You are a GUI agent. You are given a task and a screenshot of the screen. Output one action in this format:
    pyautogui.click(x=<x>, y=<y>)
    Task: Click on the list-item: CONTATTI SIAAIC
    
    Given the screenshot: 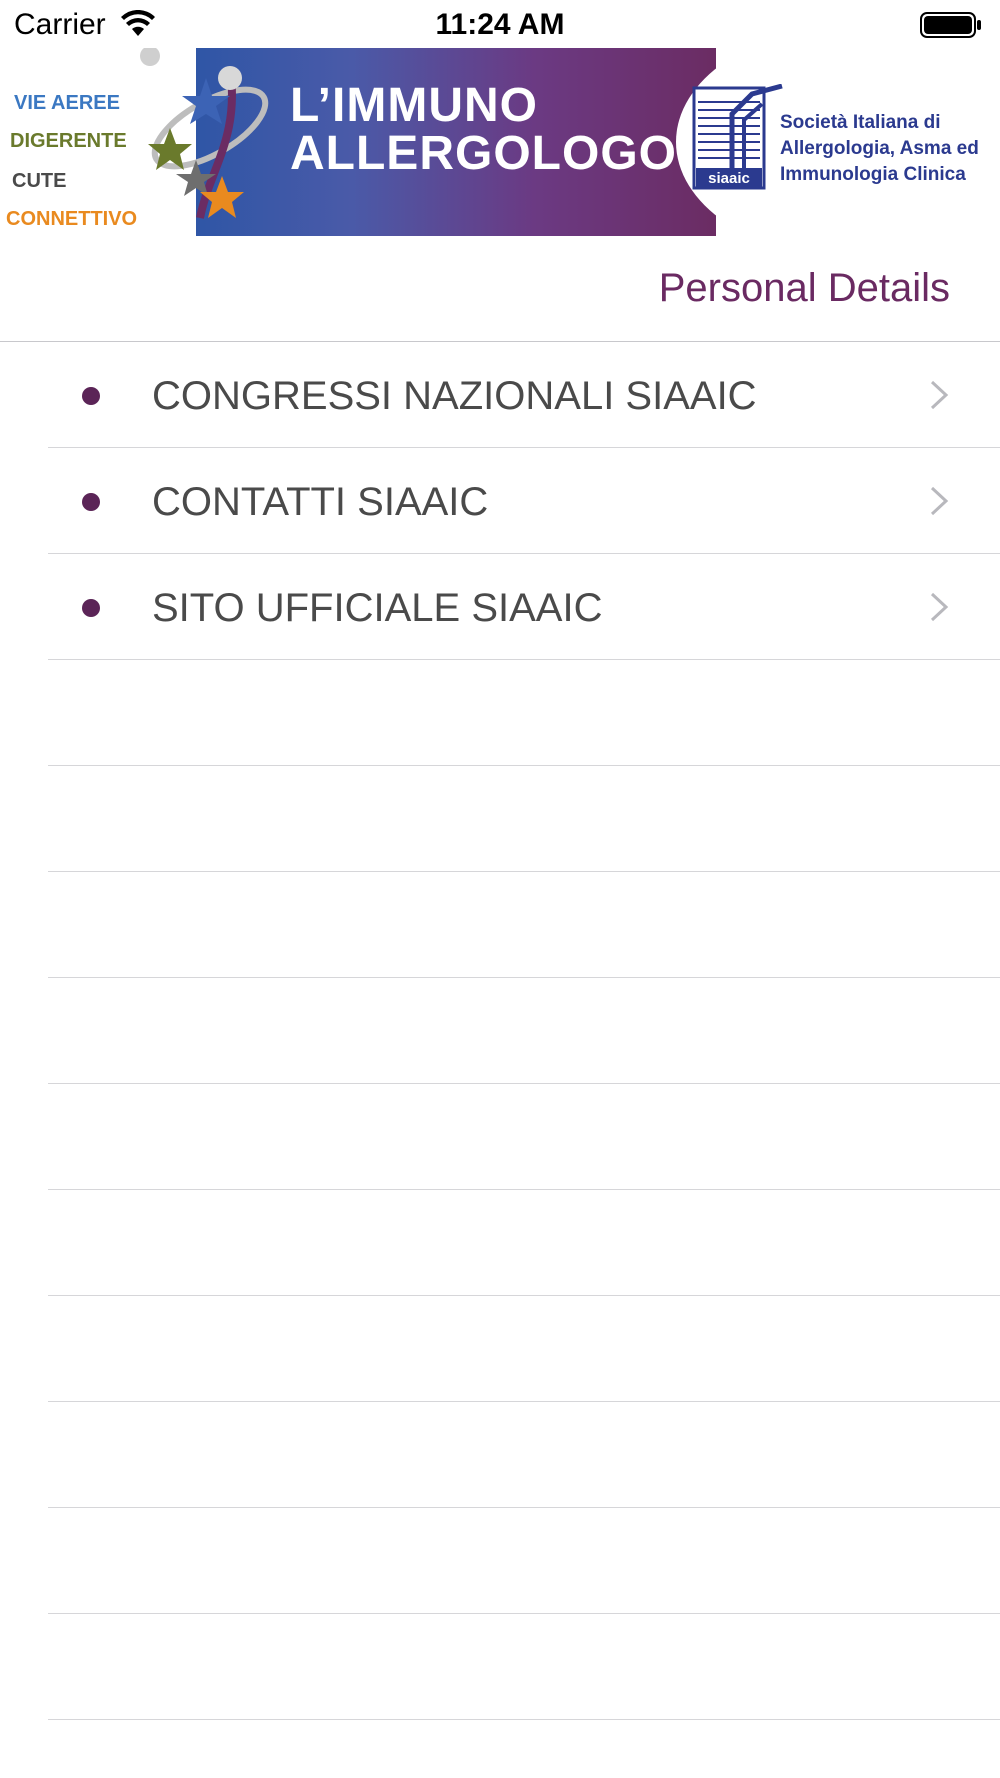 What is the action you would take?
    pyautogui.click(x=500, y=501)
    